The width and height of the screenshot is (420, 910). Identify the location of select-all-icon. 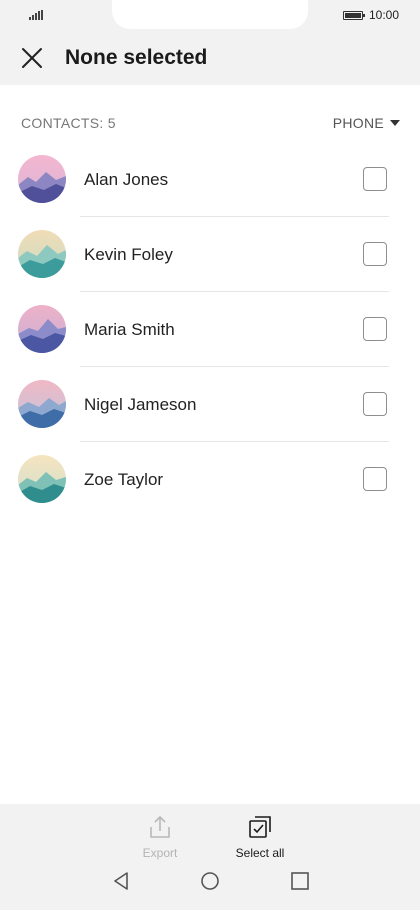
(260, 827).